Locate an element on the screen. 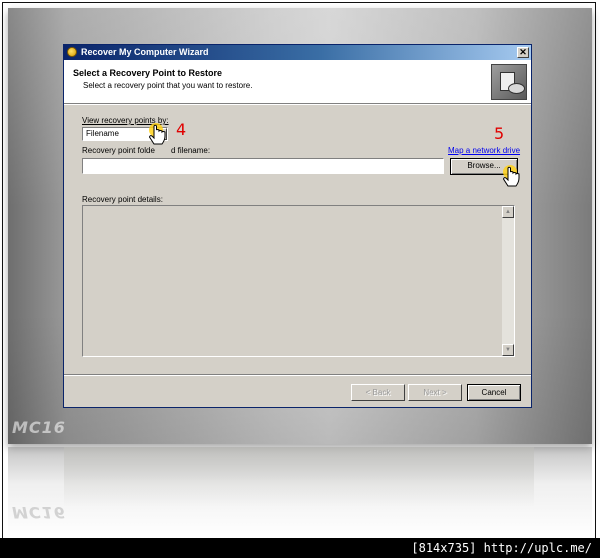 This screenshot has height=560, width=600. recovery-path-input is located at coordinates (263, 166).